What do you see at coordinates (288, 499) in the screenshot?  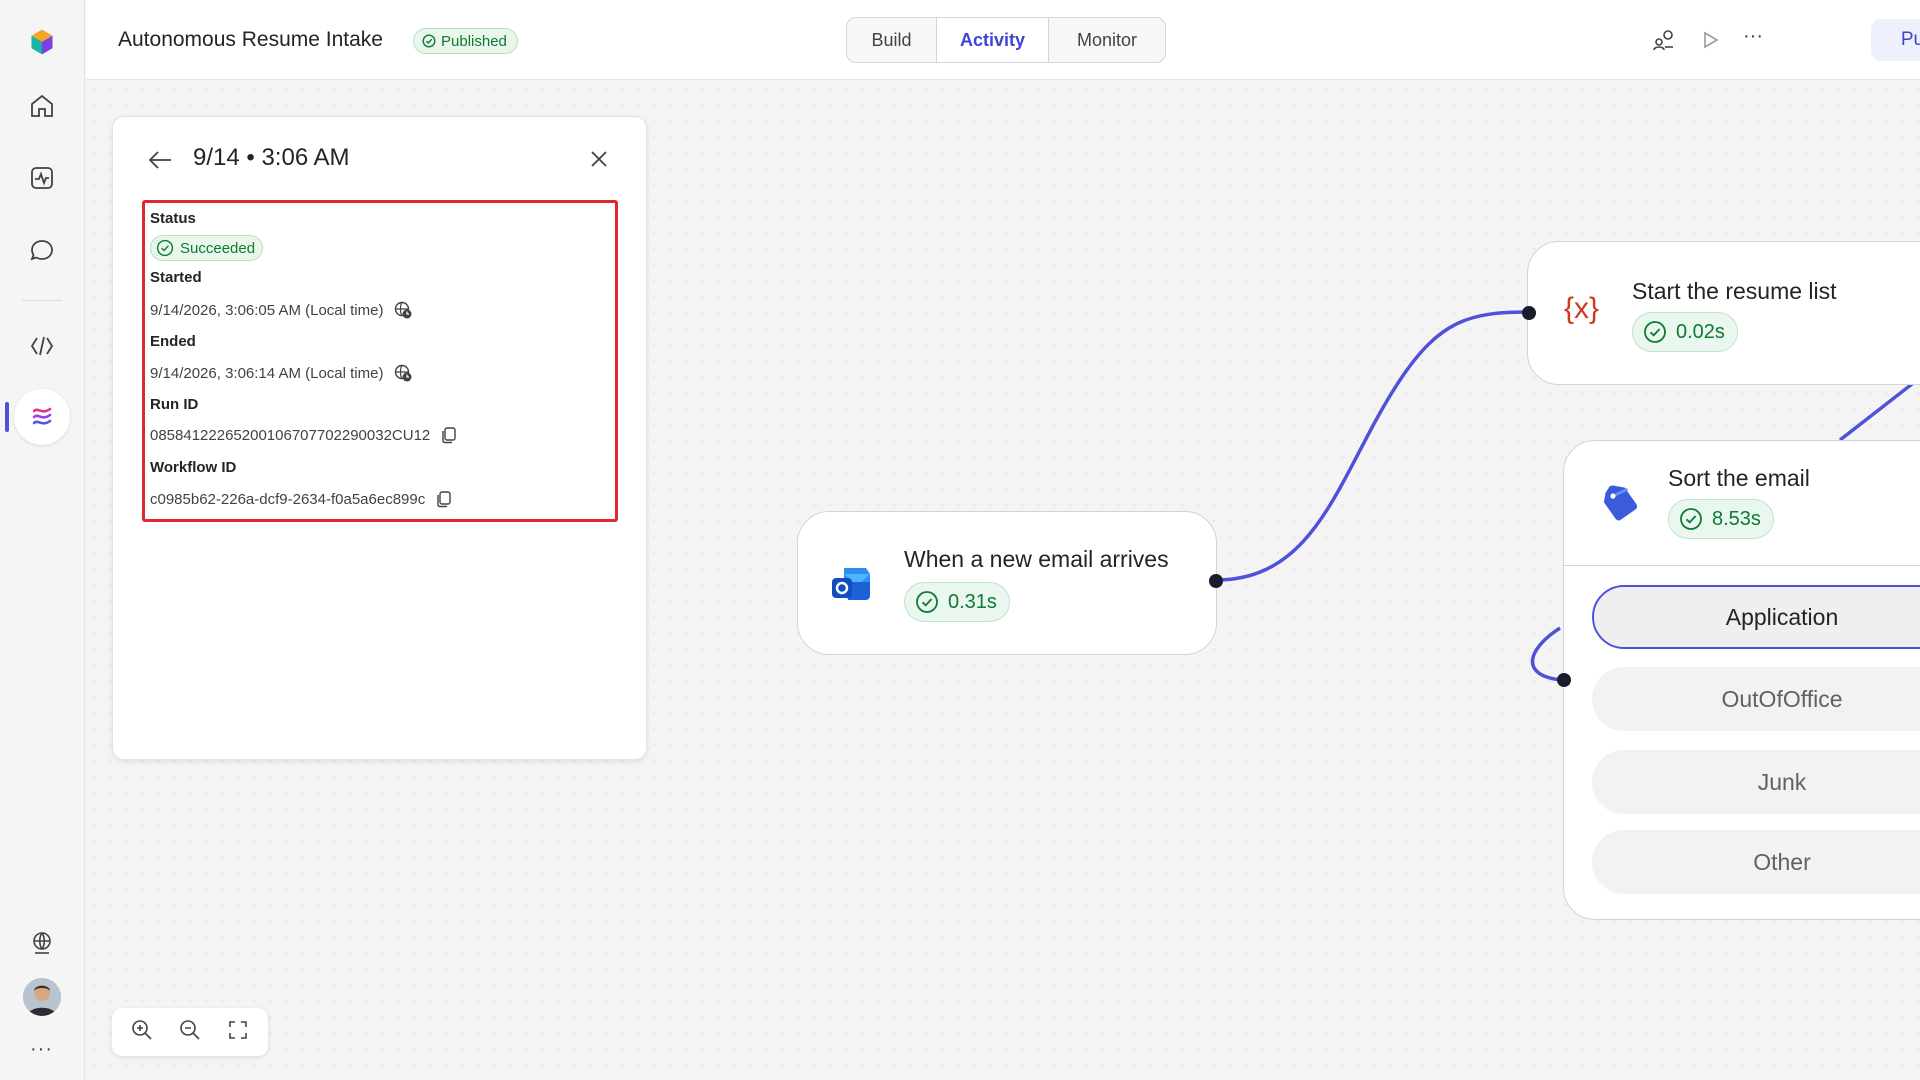 I see `workflow-id-value: c0985b62-226a-dcf9-2634-f0a5a6ec899c` at bounding box center [288, 499].